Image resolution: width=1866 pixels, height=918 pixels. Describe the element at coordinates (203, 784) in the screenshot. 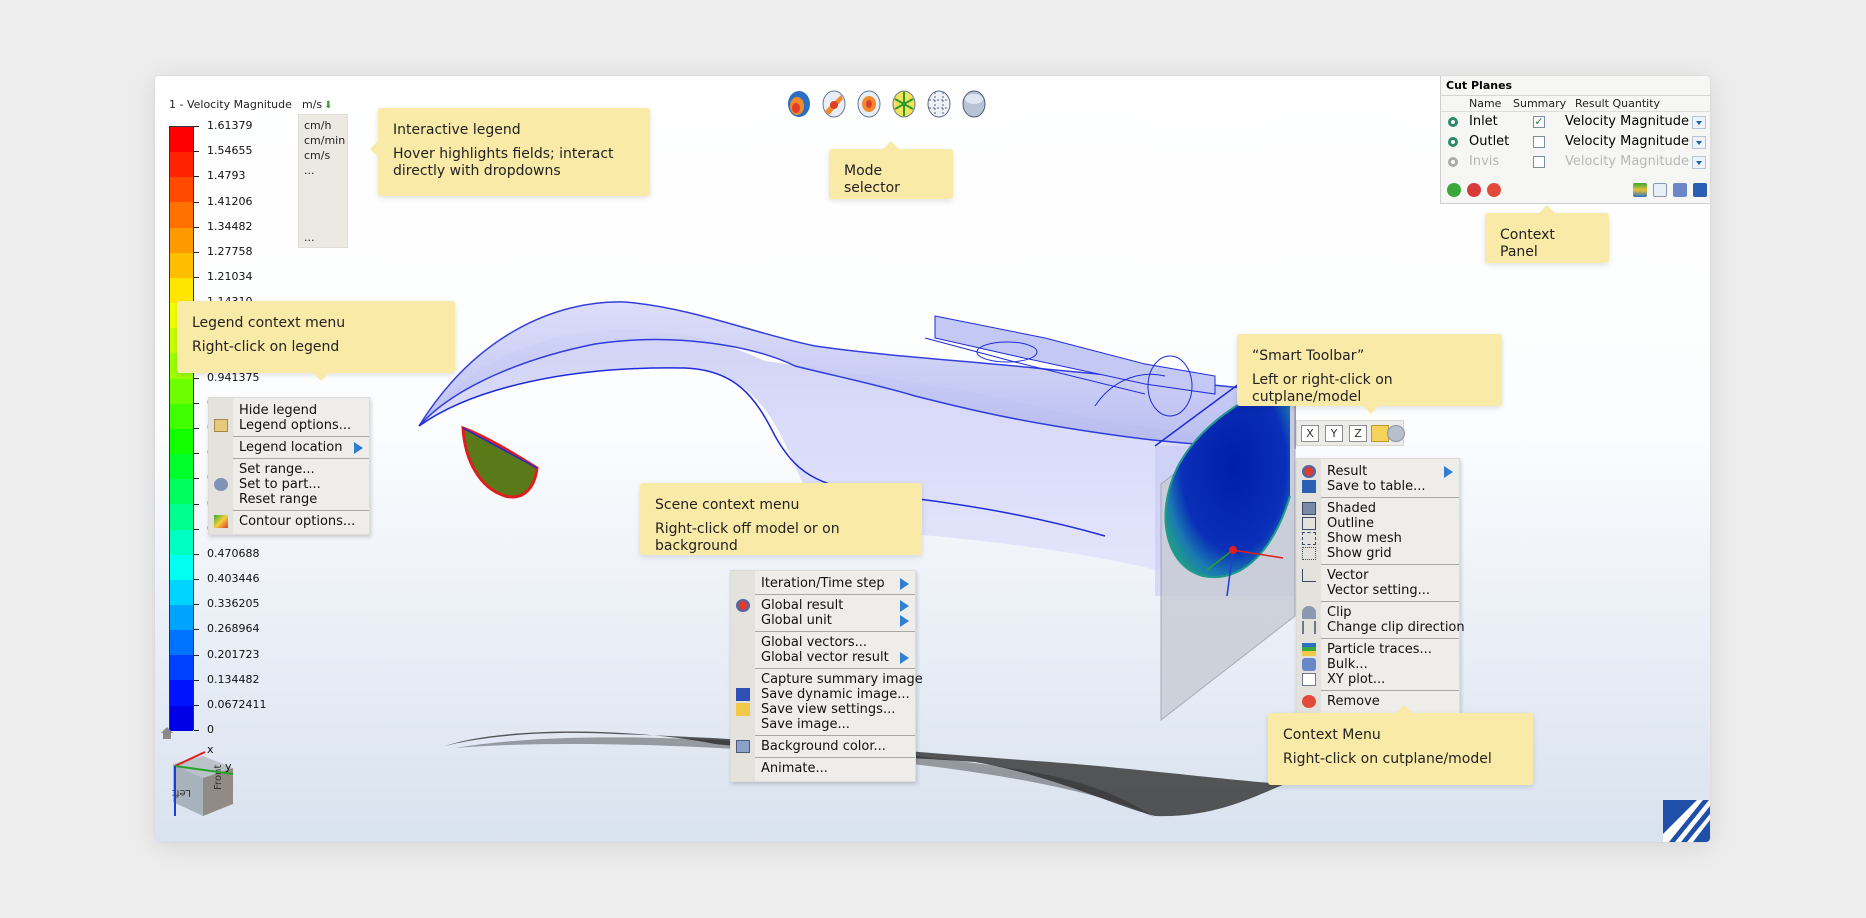

I see `orientation-cube: Left Front x y` at that location.